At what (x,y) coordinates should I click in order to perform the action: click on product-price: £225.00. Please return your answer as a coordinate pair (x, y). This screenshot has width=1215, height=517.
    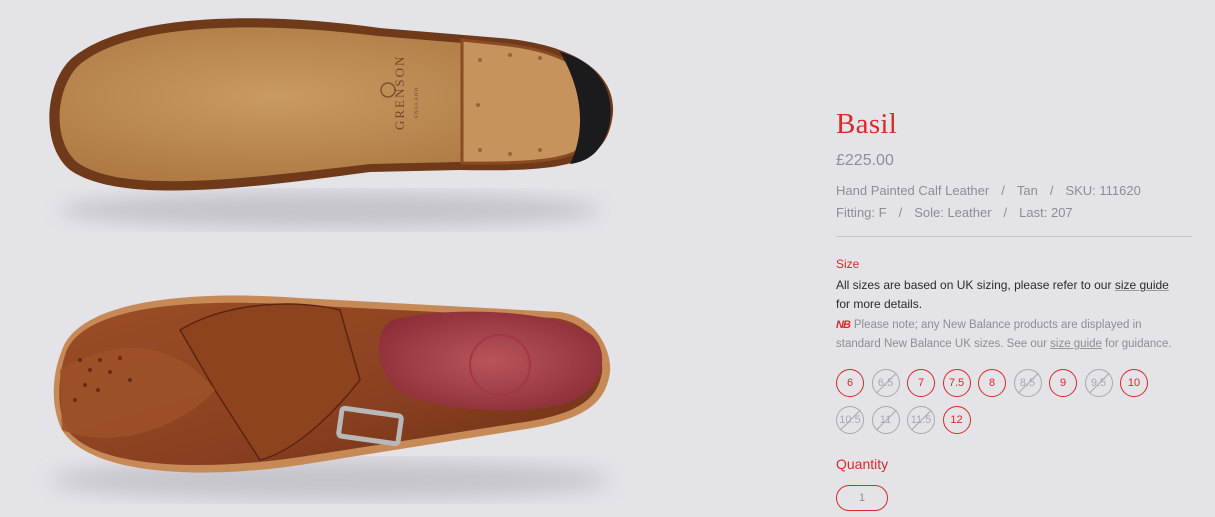
    Looking at the image, I should click on (865, 160).